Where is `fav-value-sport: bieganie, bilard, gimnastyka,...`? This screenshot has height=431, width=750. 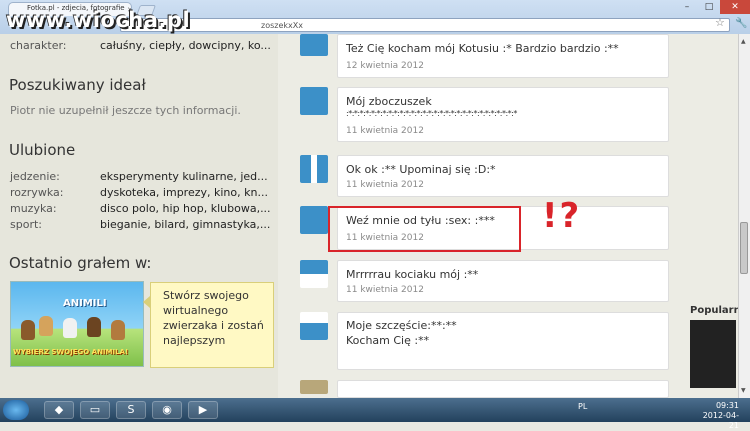 fav-value-sport: bieganie, bilard, gimnastyka,... is located at coordinates (185, 224).